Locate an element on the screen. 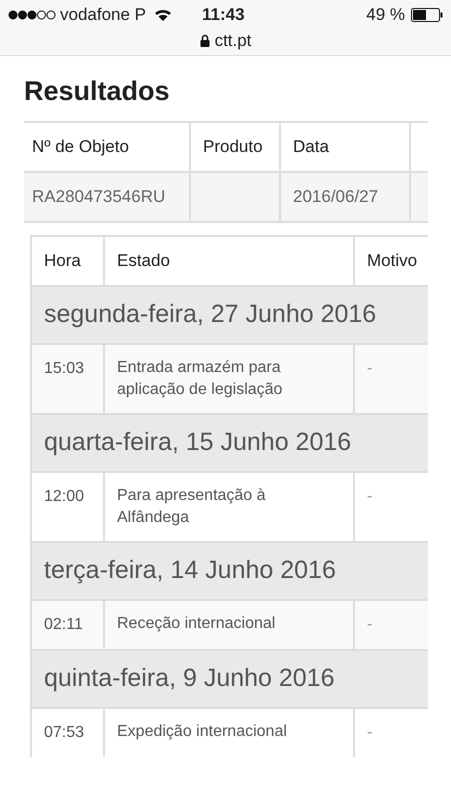  page-title: Resultados is located at coordinates (97, 91).